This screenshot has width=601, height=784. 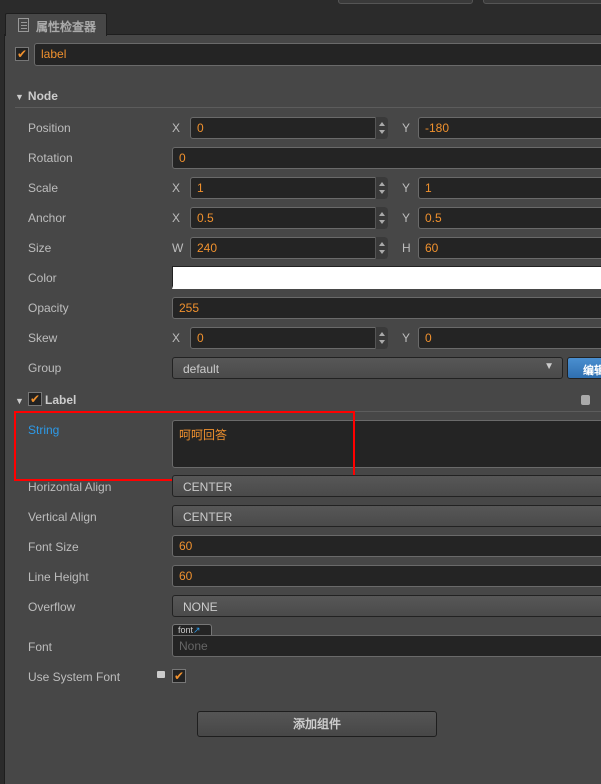 What do you see at coordinates (308, 107) in the screenshot?
I see `divider` at bounding box center [308, 107].